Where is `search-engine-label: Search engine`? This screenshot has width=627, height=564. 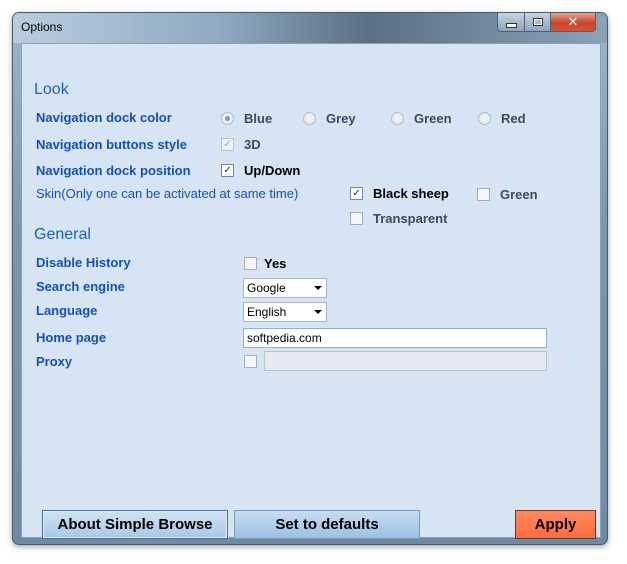 search-engine-label: Search engine is located at coordinates (80, 286).